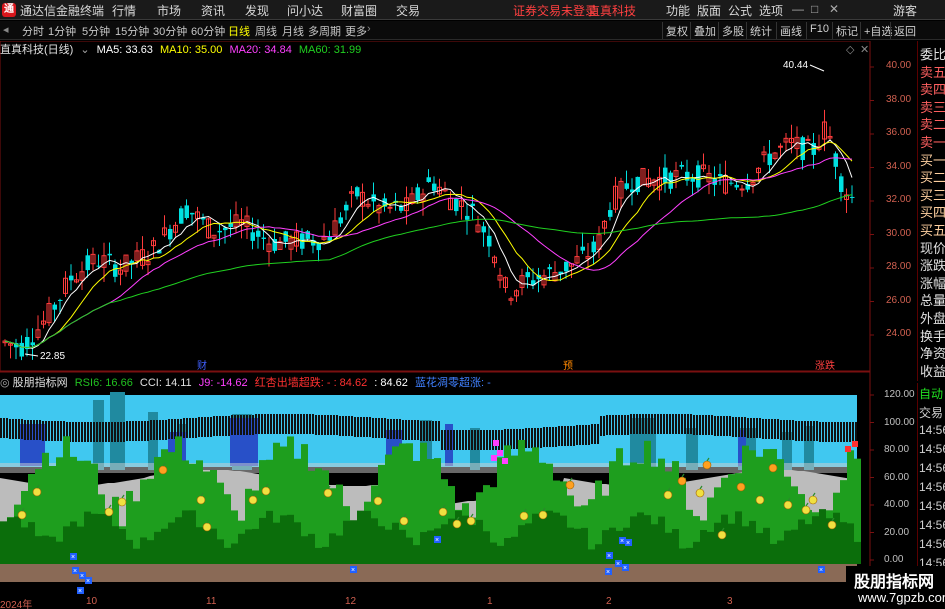  I want to click on diamond-icon: ◇, so click(850, 49).